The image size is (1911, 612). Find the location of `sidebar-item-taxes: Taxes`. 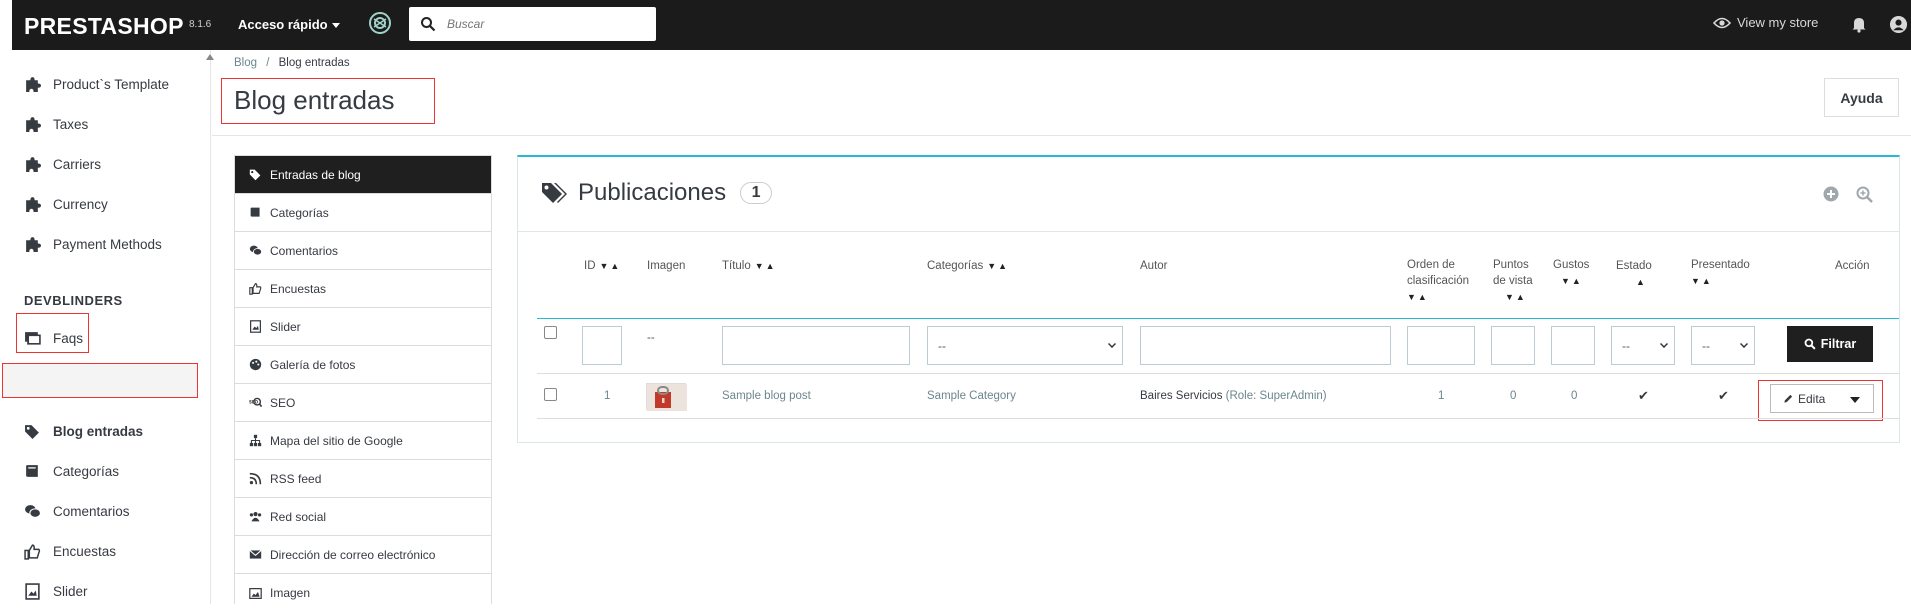

sidebar-item-taxes: Taxes is located at coordinates (56, 124).